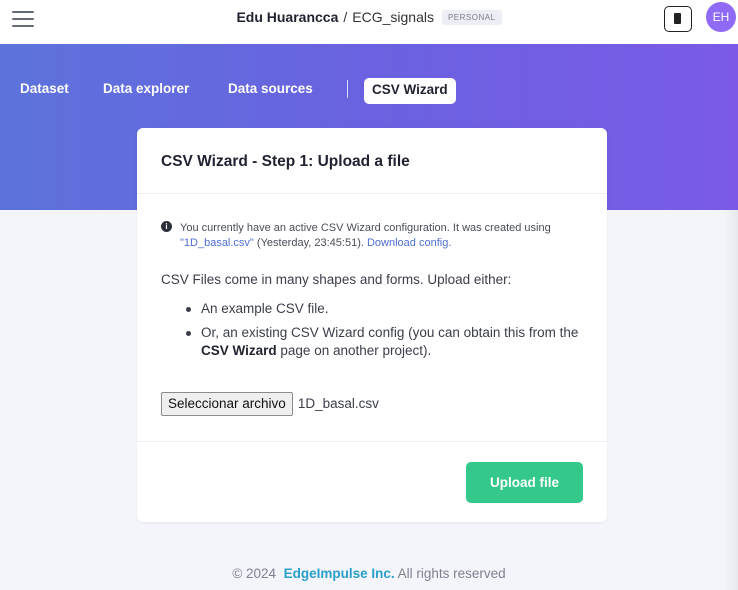  Describe the element at coordinates (393, 17) in the screenshot. I see `breadcrumb-project: ECG_signals` at that location.